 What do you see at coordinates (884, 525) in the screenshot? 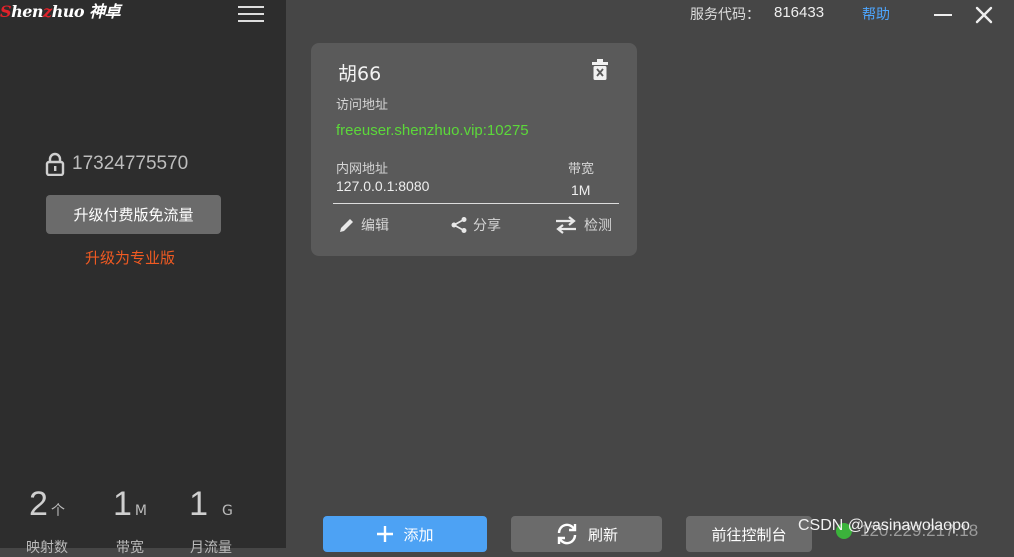
I see `csdn-watermark: CSDN @yasinawolaopo` at bounding box center [884, 525].